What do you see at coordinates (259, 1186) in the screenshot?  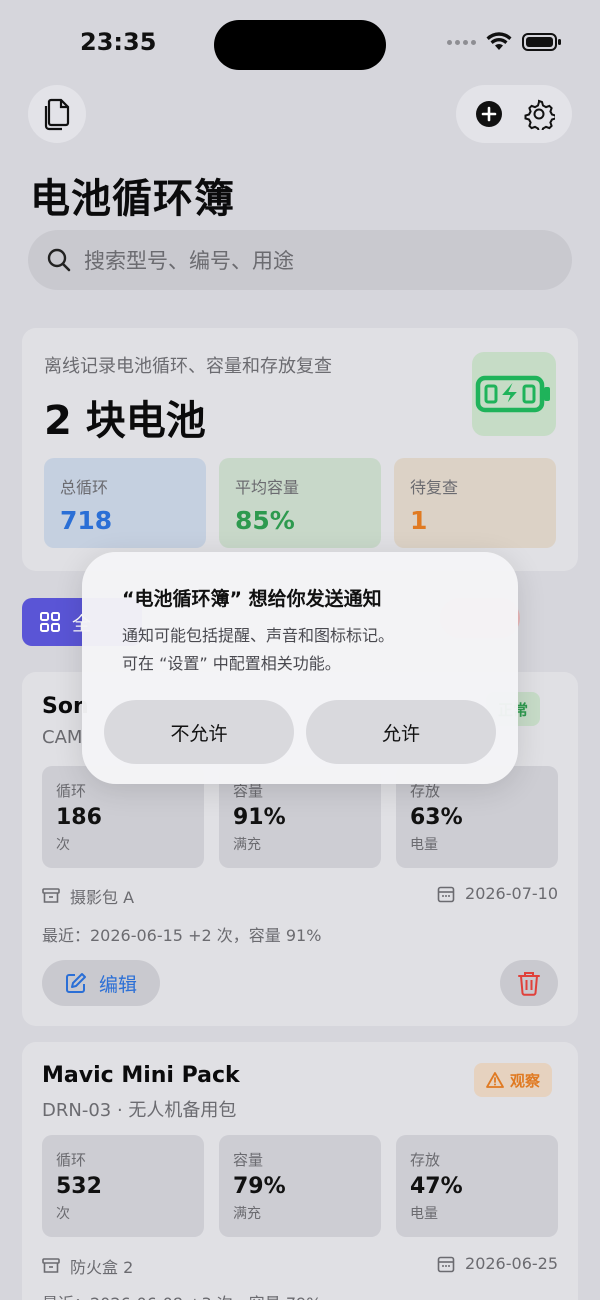 I see `metric-value: 79%` at bounding box center [259, 1186].